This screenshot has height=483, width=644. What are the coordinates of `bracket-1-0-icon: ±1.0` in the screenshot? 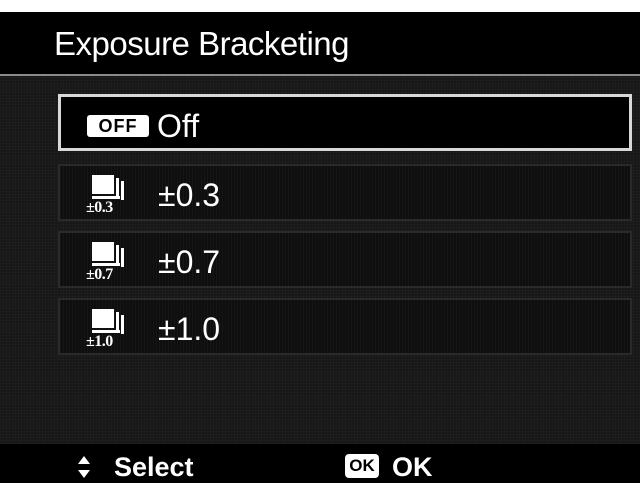 It's located at (110, 328).